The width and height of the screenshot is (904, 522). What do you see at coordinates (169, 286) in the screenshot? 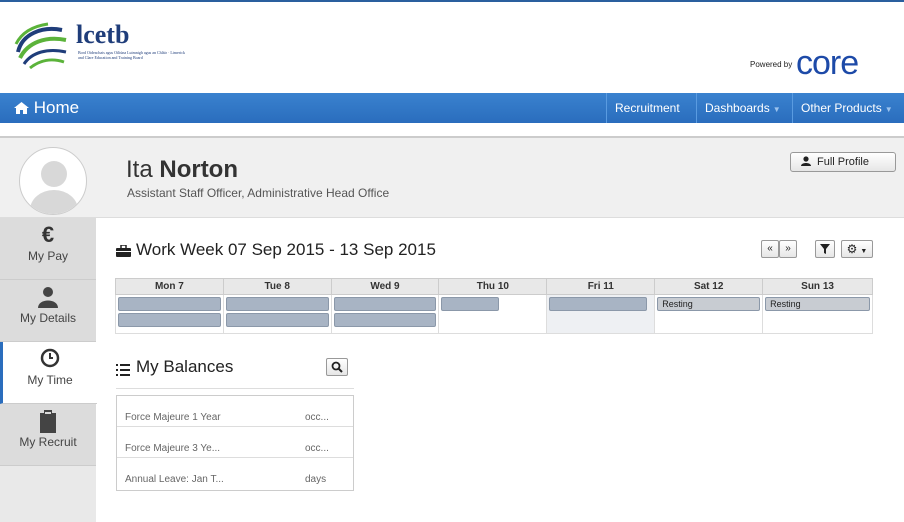
I see `day-header: Mon 7` at bounding box center [169, 286].